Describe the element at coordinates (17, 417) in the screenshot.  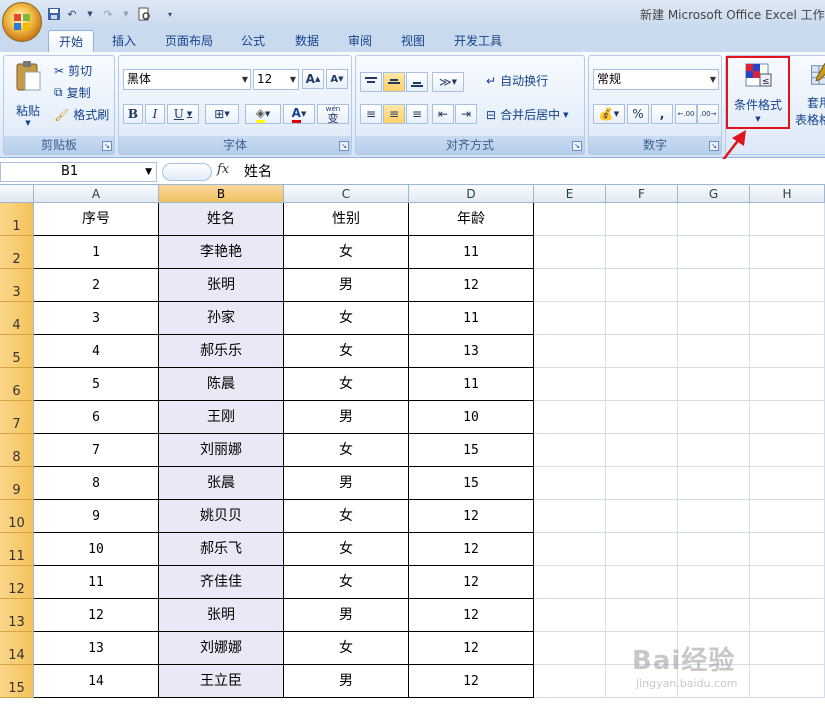
I see `row-header-7: 7` at that location.